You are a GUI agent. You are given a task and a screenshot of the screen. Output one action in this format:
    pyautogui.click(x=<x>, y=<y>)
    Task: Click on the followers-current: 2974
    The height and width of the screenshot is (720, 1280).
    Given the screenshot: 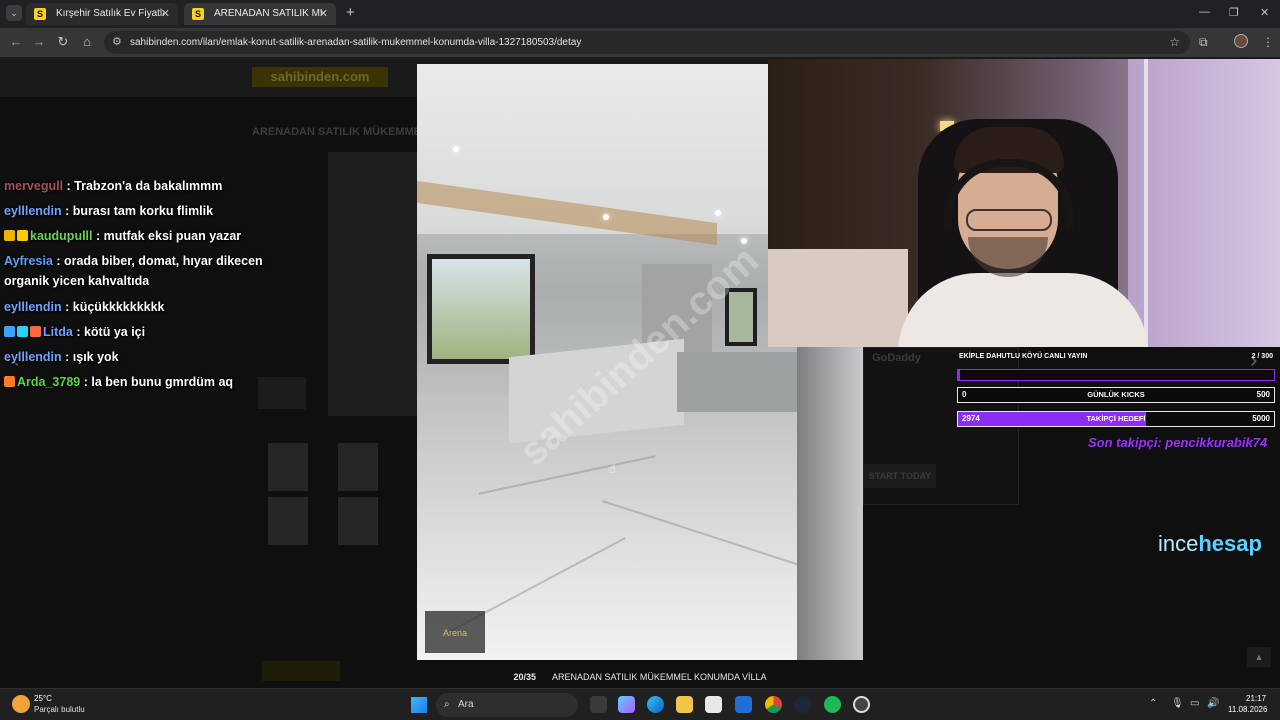 What is the action you would take?
    pyautogui.click(x=971, y=418)
    